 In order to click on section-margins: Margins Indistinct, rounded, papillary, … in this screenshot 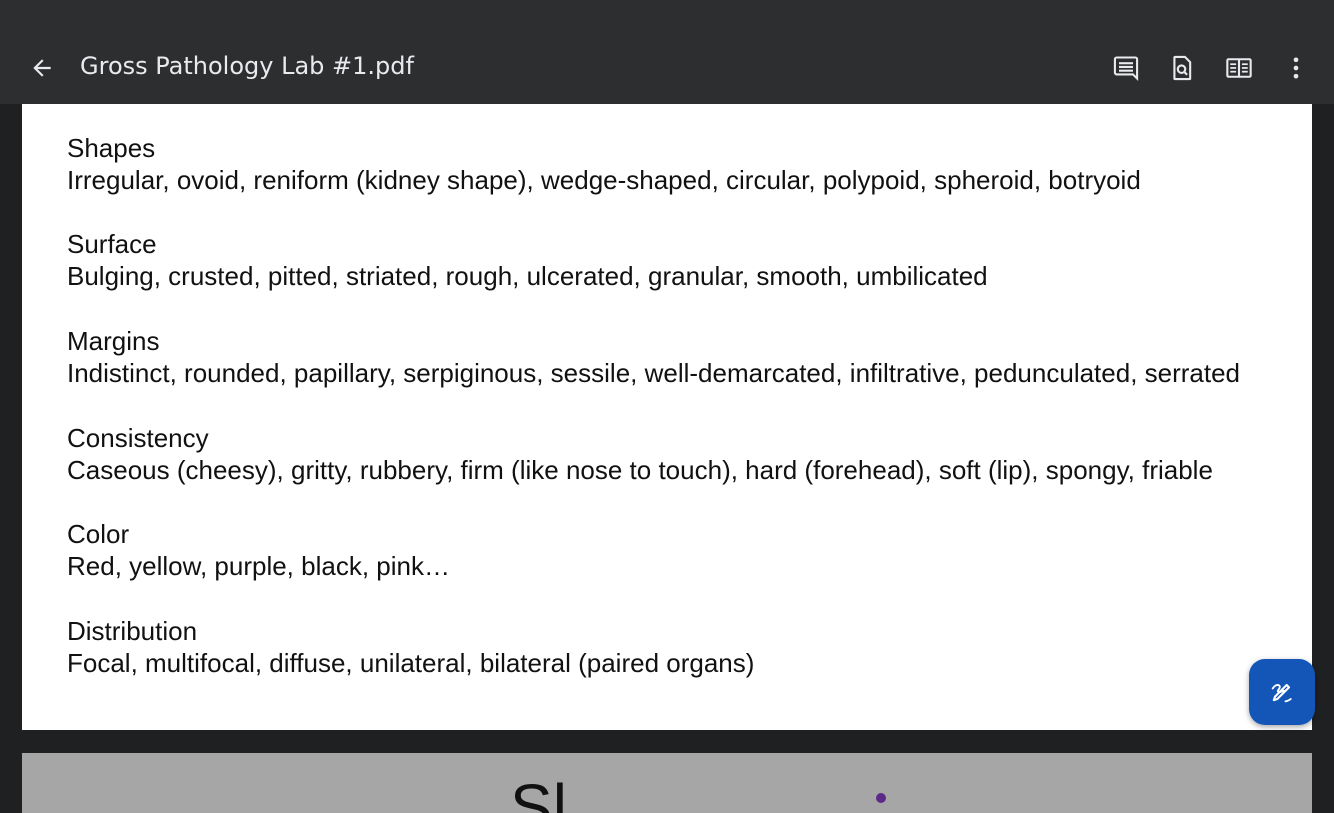, I will do `click(679, 357)`.